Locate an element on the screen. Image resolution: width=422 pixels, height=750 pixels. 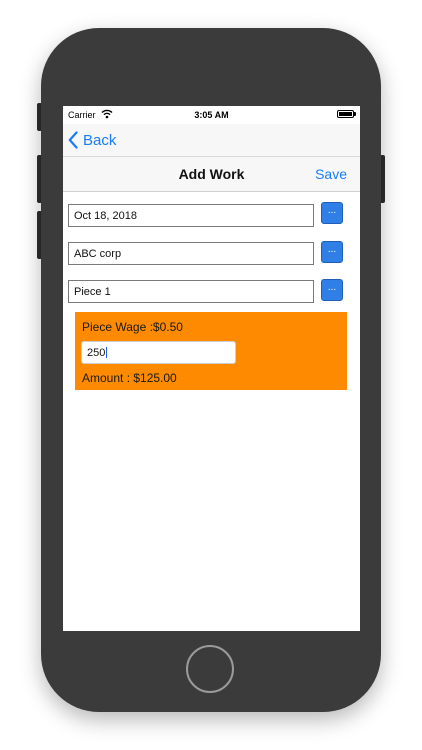
amount-label: Amount : $125.00 is located at coordinates (129, 378).